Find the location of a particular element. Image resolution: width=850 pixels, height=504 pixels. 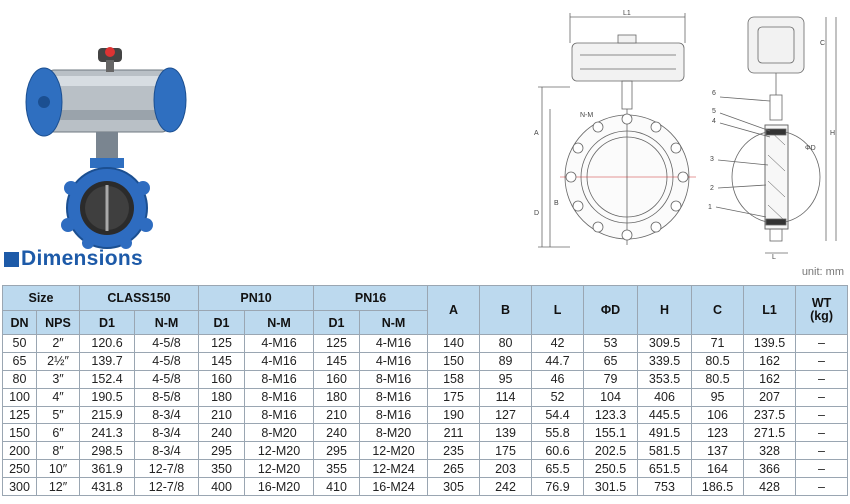

cell-pn10-nm: 12-M20 is located at coordinates (279, 451).